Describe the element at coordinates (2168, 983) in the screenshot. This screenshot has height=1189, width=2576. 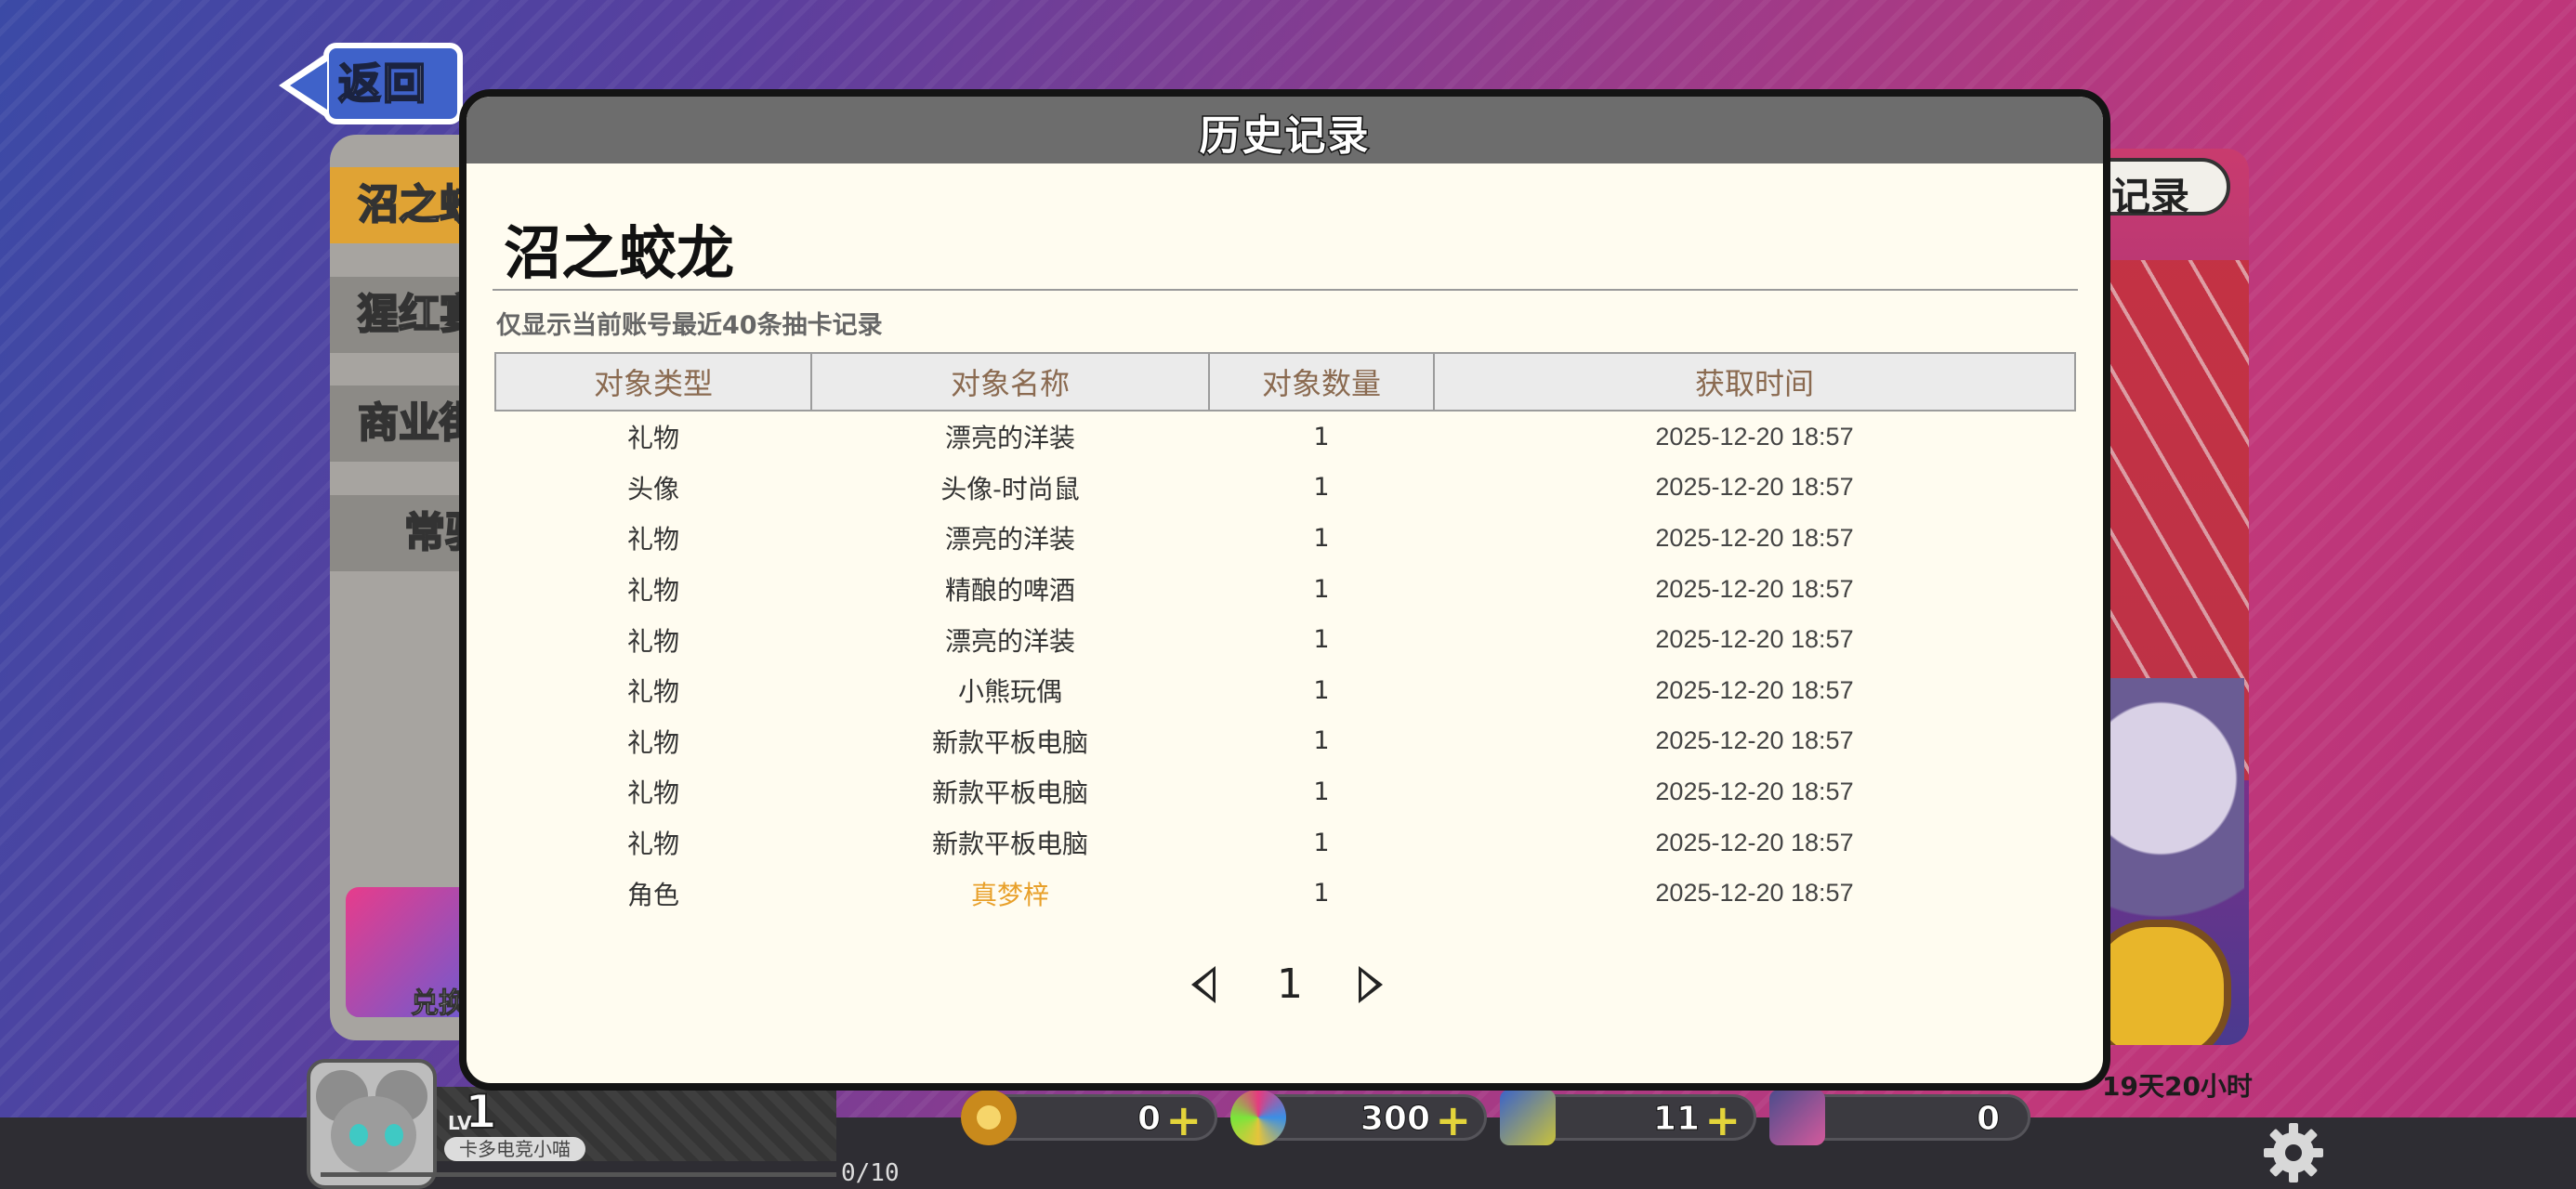
I see `draw-ticket-icon` at that location.